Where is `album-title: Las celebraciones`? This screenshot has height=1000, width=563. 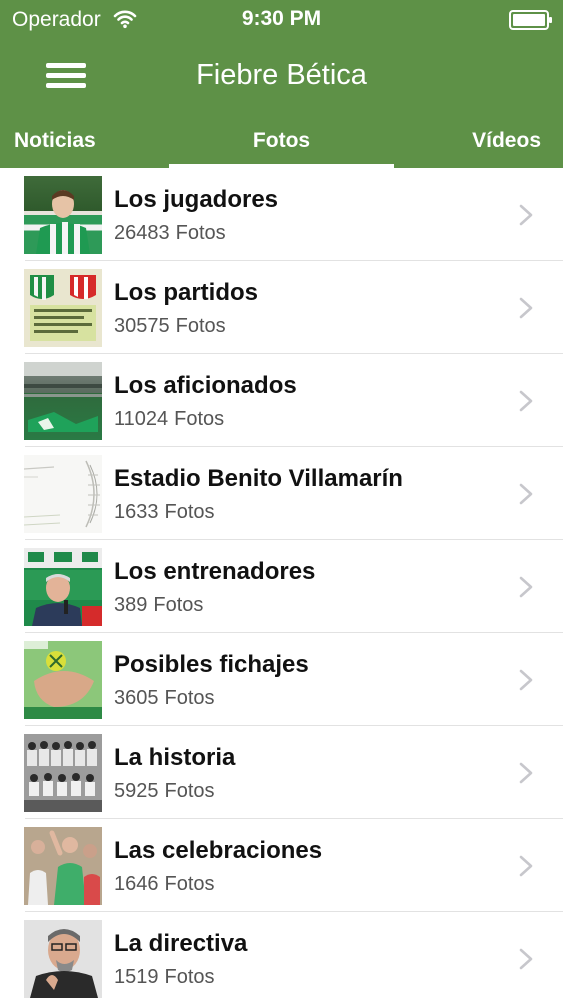
album-title: Las celebraciones is located at coordinates (218, 850).